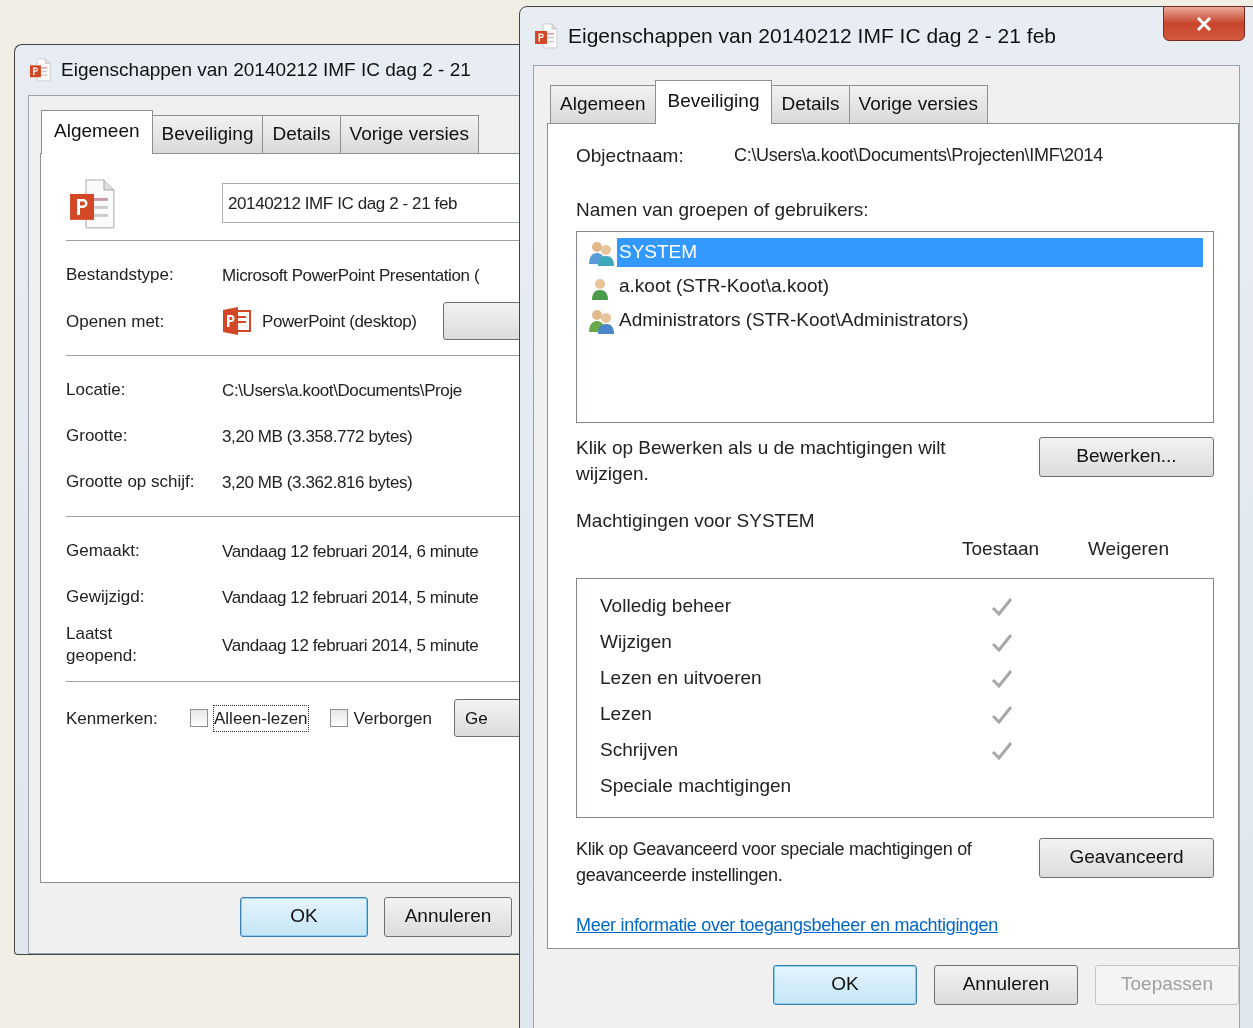 The height and width of the screenshot is (1028, 1253). What do you see at coordinates (131, 482) in the screenshot?
I see `field-label: Grootte op schijf:` at bounding box center [131, 482].